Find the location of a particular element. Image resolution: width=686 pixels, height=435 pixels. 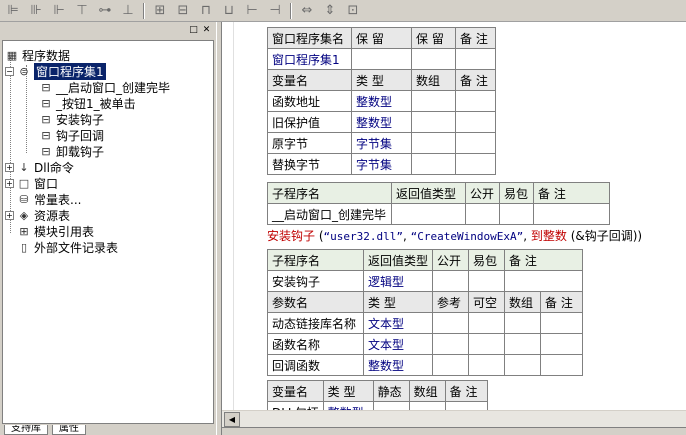

align-left-icon: ⊫ is located at coordinates (13, 11).